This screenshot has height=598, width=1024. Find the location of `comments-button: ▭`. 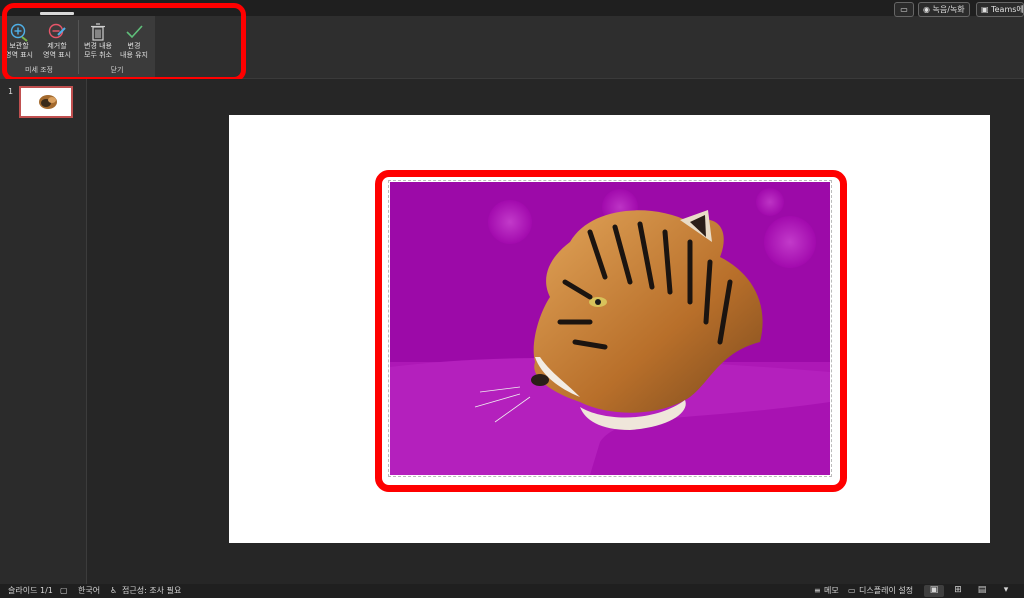

comments-button: ▭ is located at coordinates (904, 9).